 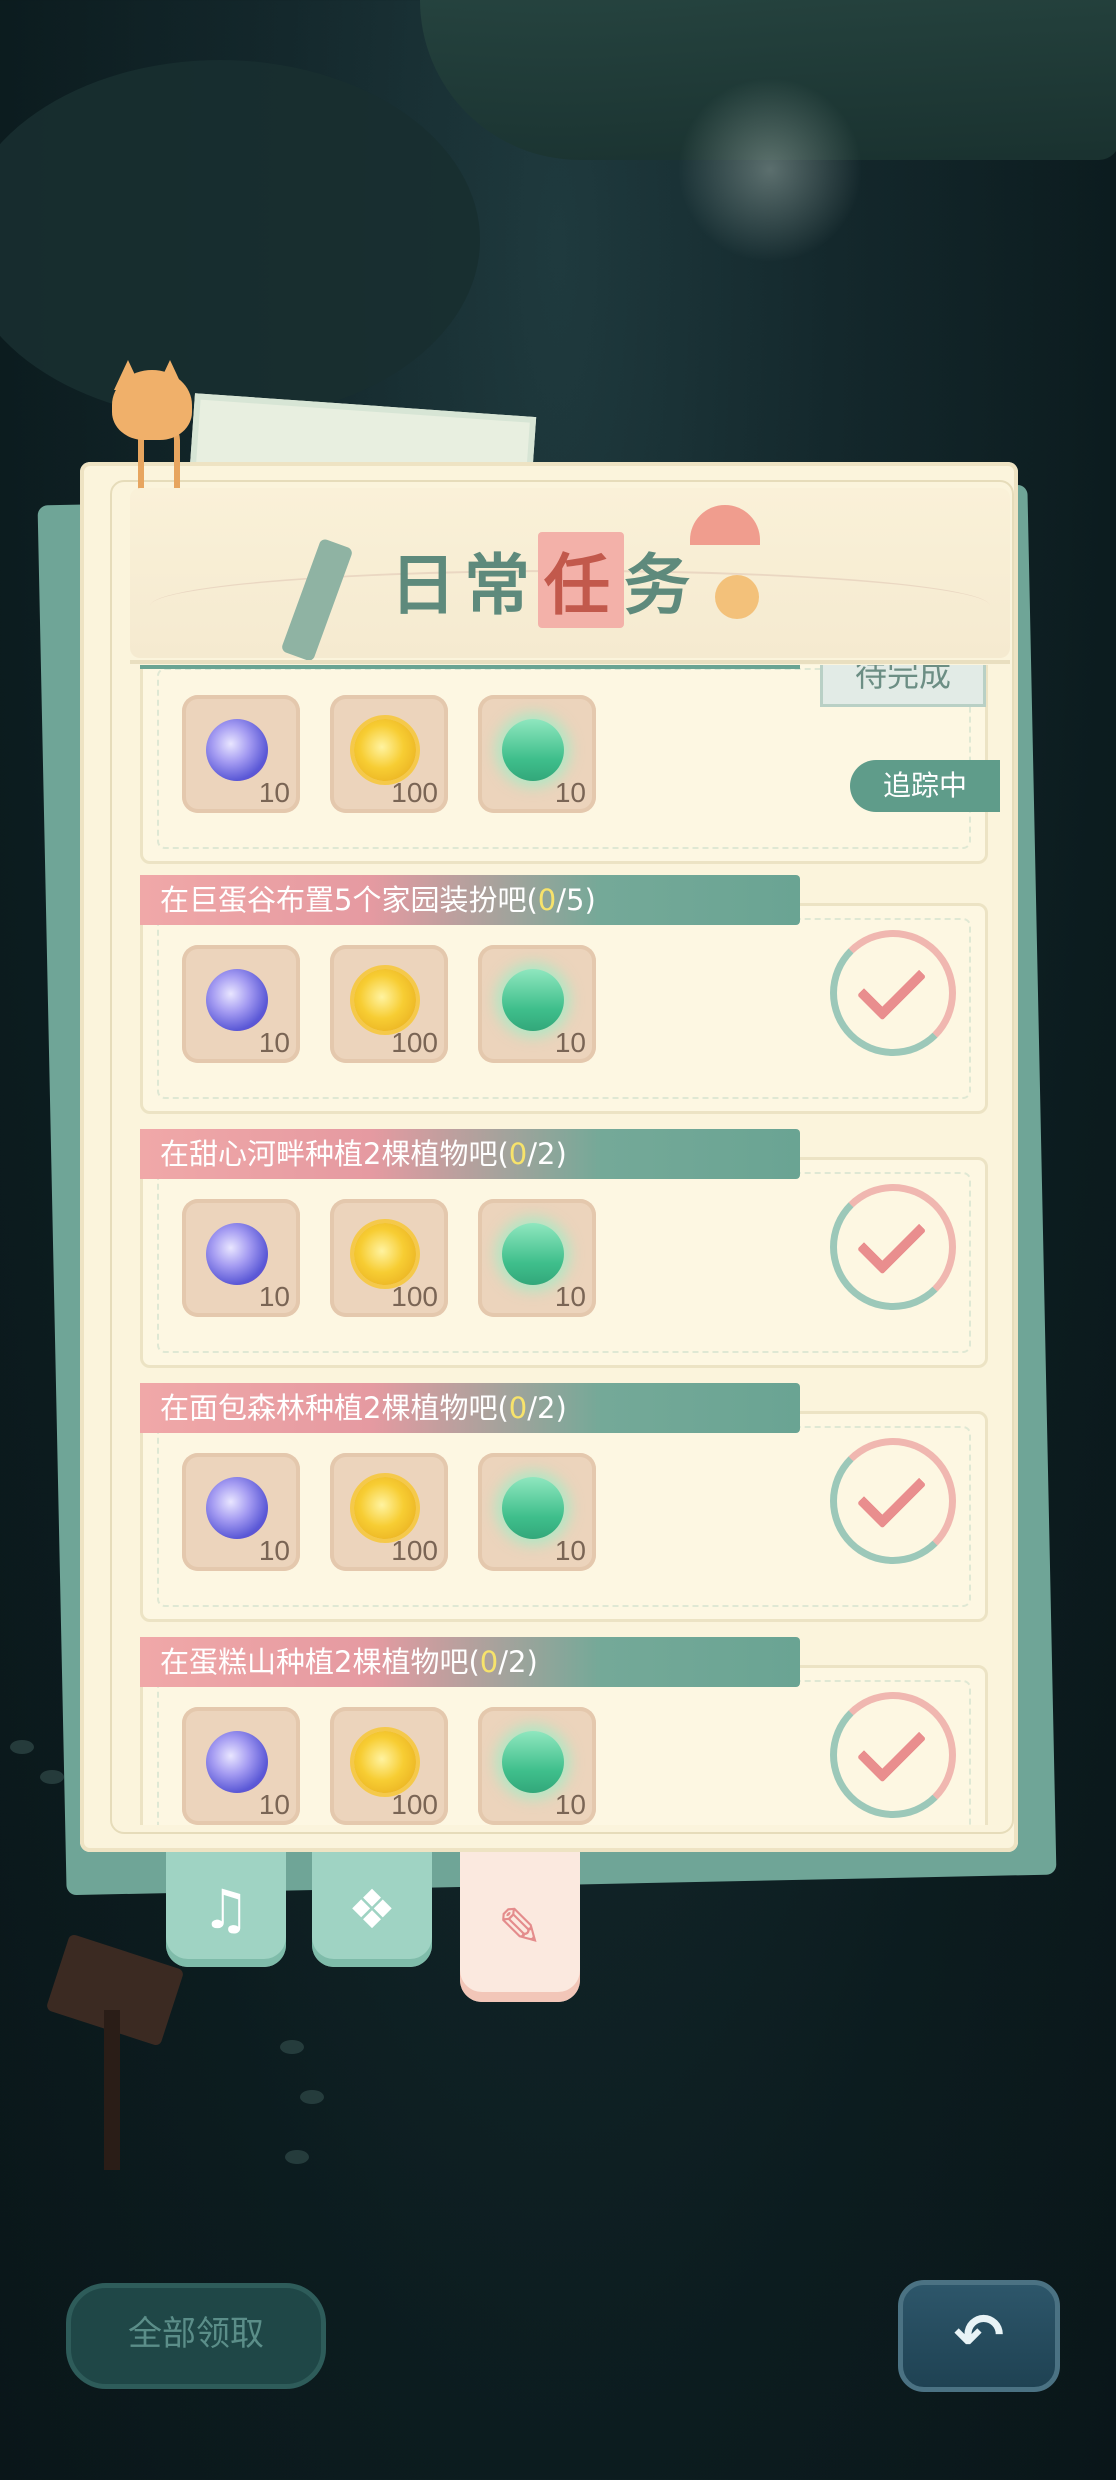 I want to click on task-item: 在甜心河畔种植2棵植物吧(0/2) 10 100 10, so click(x=565, y=1248).